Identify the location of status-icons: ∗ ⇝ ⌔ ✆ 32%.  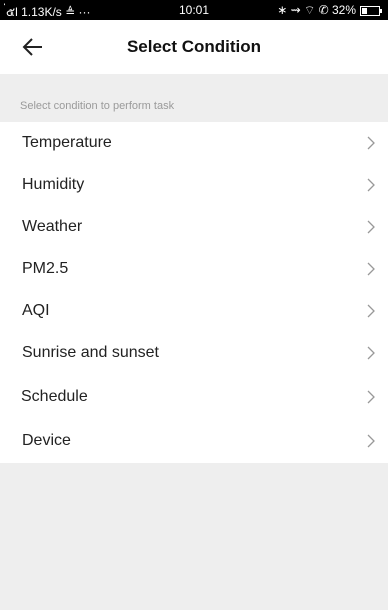
(316, 10).